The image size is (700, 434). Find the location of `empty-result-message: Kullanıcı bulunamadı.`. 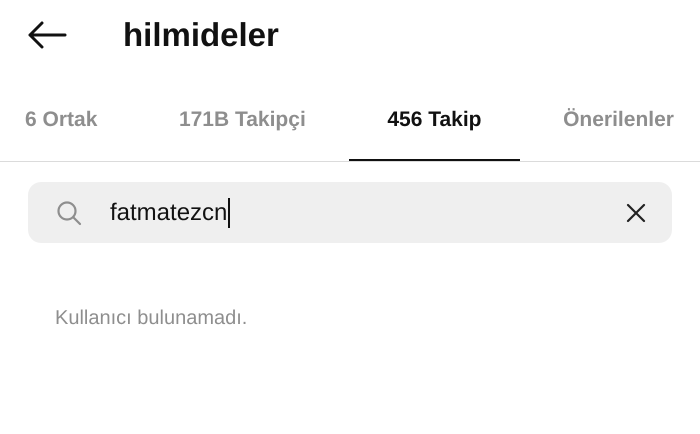

empty-result-message: Kullanıcı bulunamadı. is located at coordinates (151, 318).